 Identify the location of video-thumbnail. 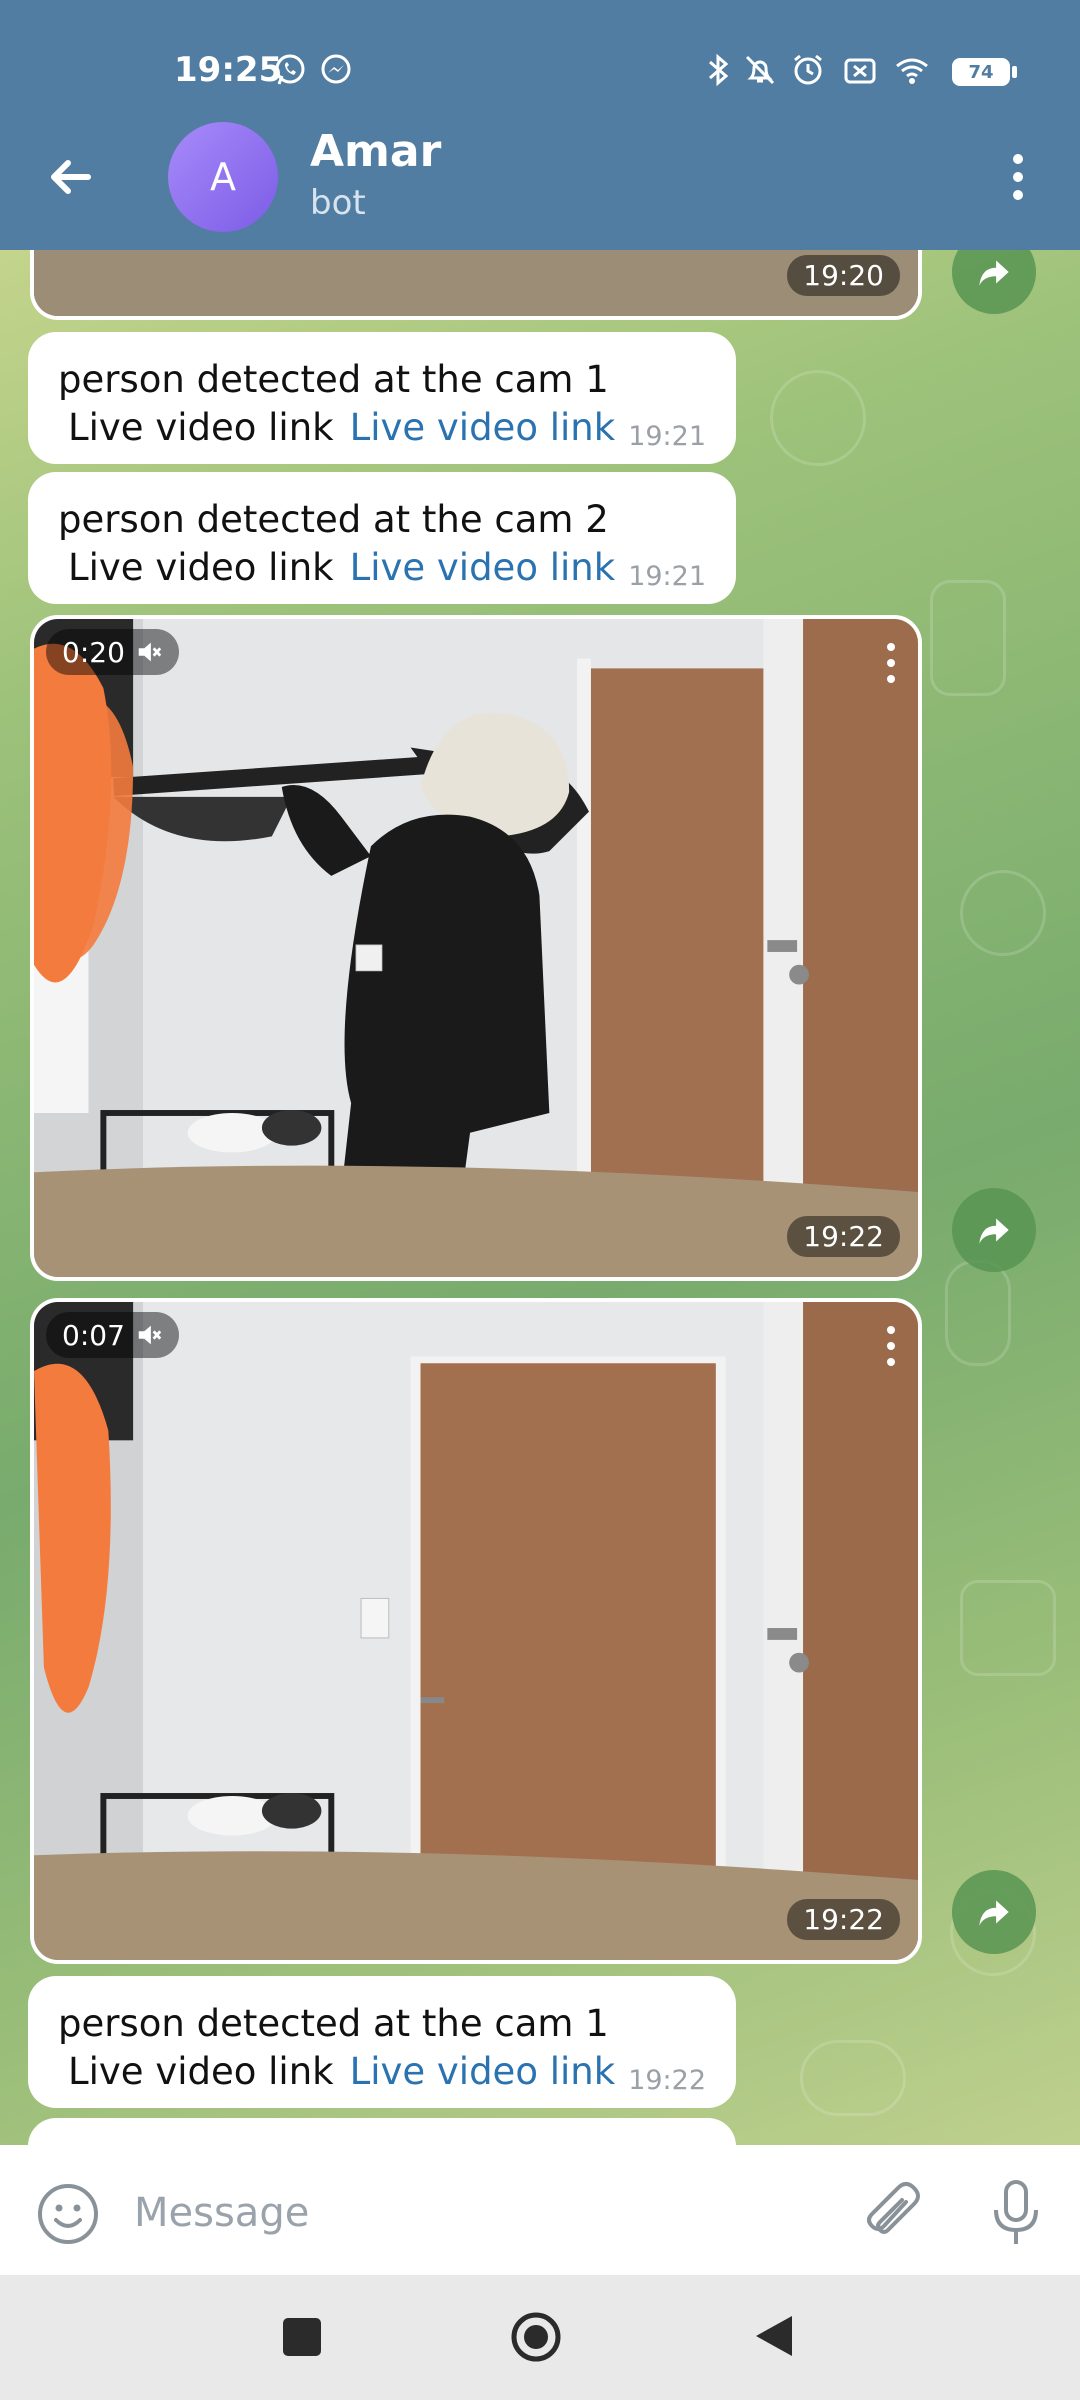
(476, 283).